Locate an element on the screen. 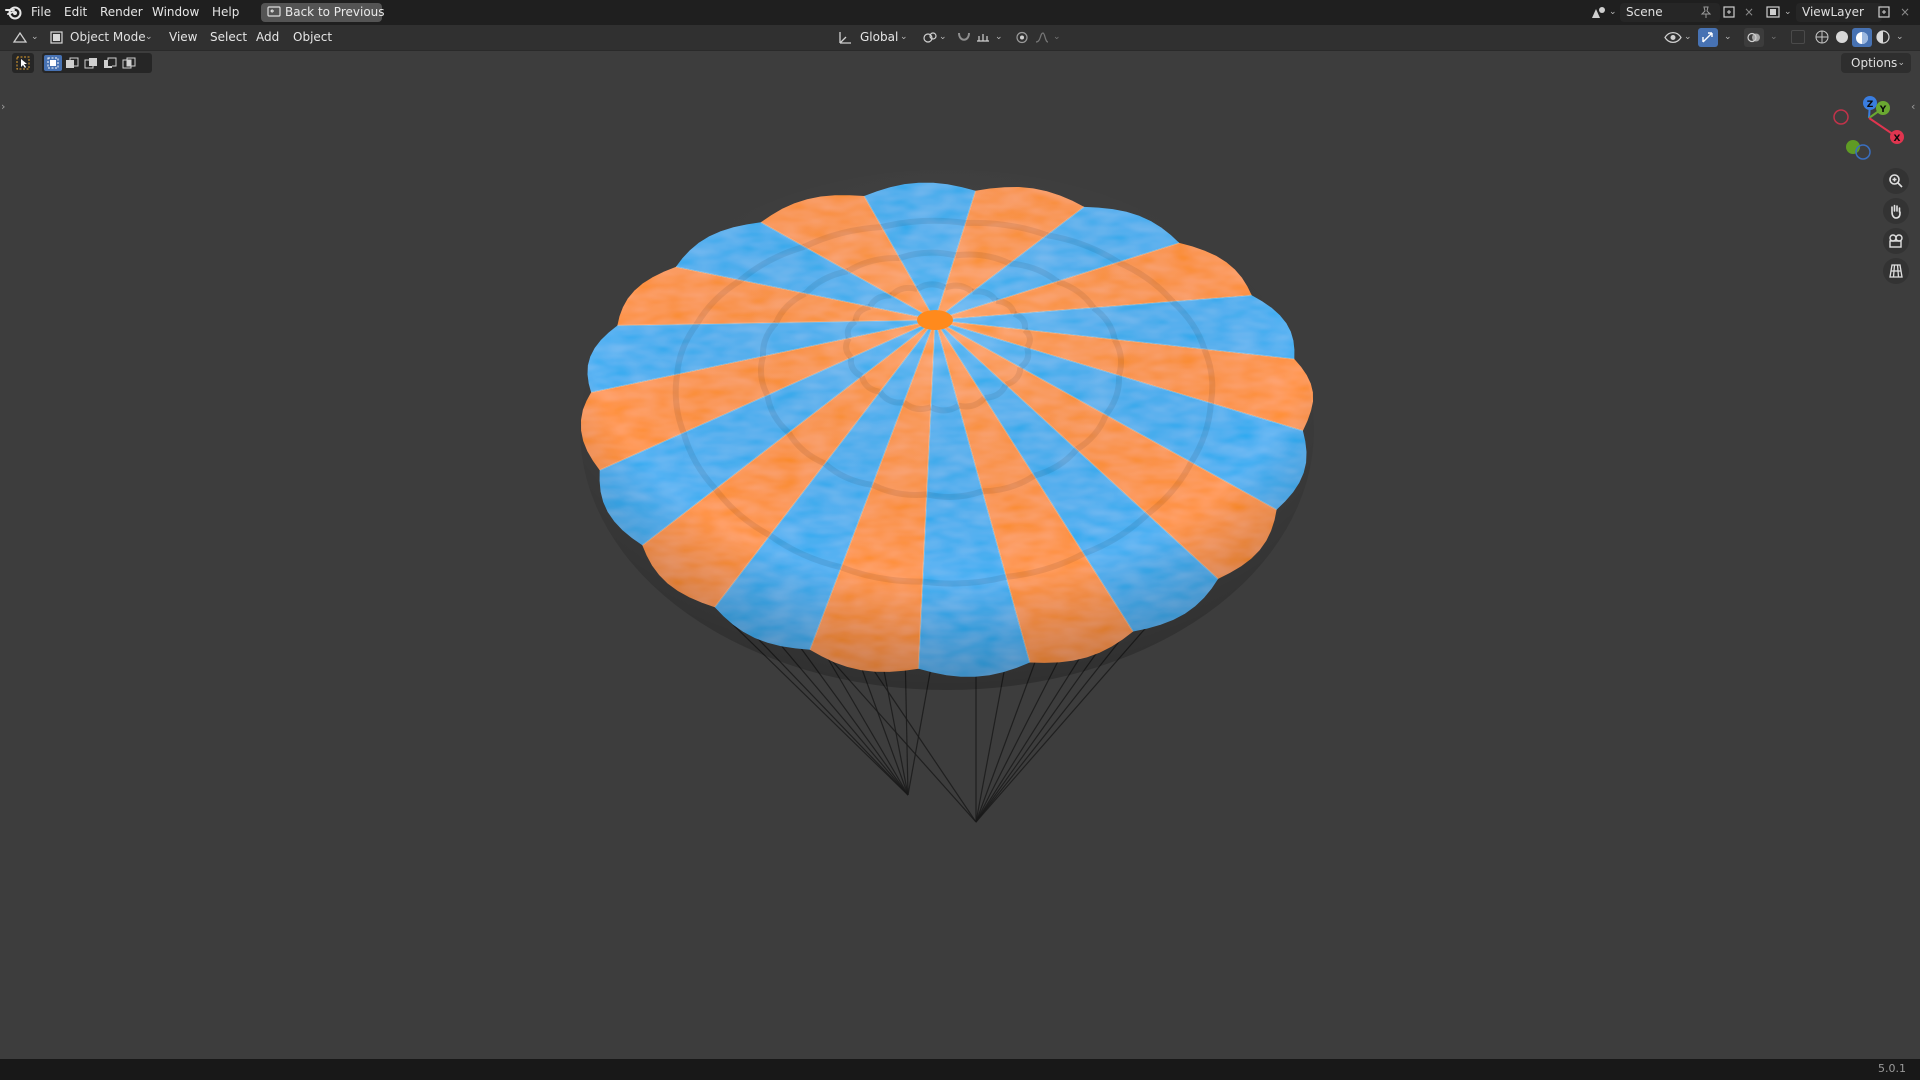  pan-button is located at coordinates (1896, 211).